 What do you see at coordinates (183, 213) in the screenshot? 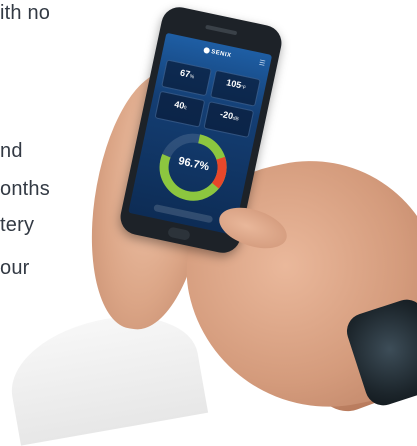
I see `bottom-button` at bounding box center [183, 213].